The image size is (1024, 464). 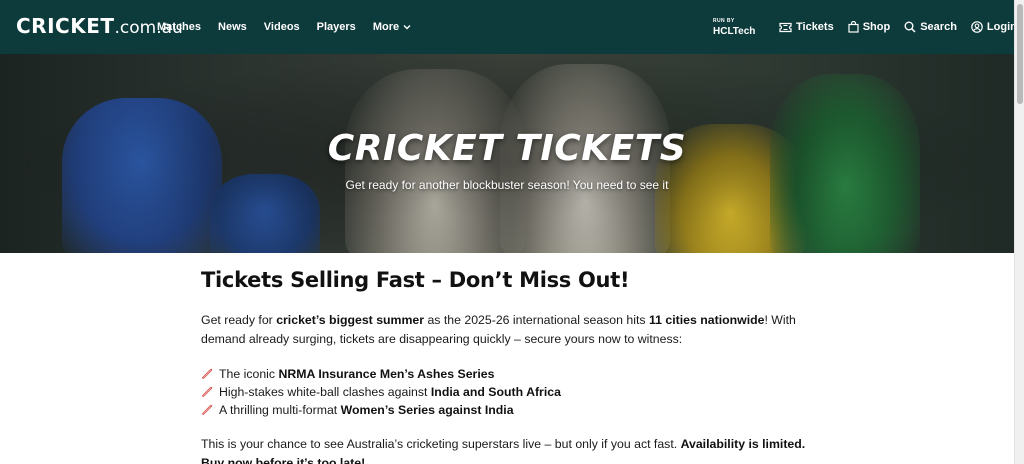 I want to click on login-link: Login, so click(x=994, y=27).